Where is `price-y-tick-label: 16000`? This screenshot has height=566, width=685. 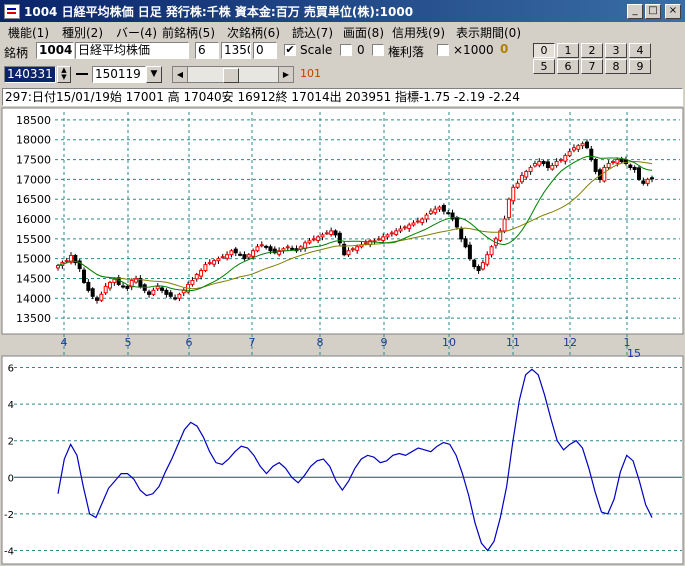
price-y-tick-label: 16000 is located at coordinates (33, 219).